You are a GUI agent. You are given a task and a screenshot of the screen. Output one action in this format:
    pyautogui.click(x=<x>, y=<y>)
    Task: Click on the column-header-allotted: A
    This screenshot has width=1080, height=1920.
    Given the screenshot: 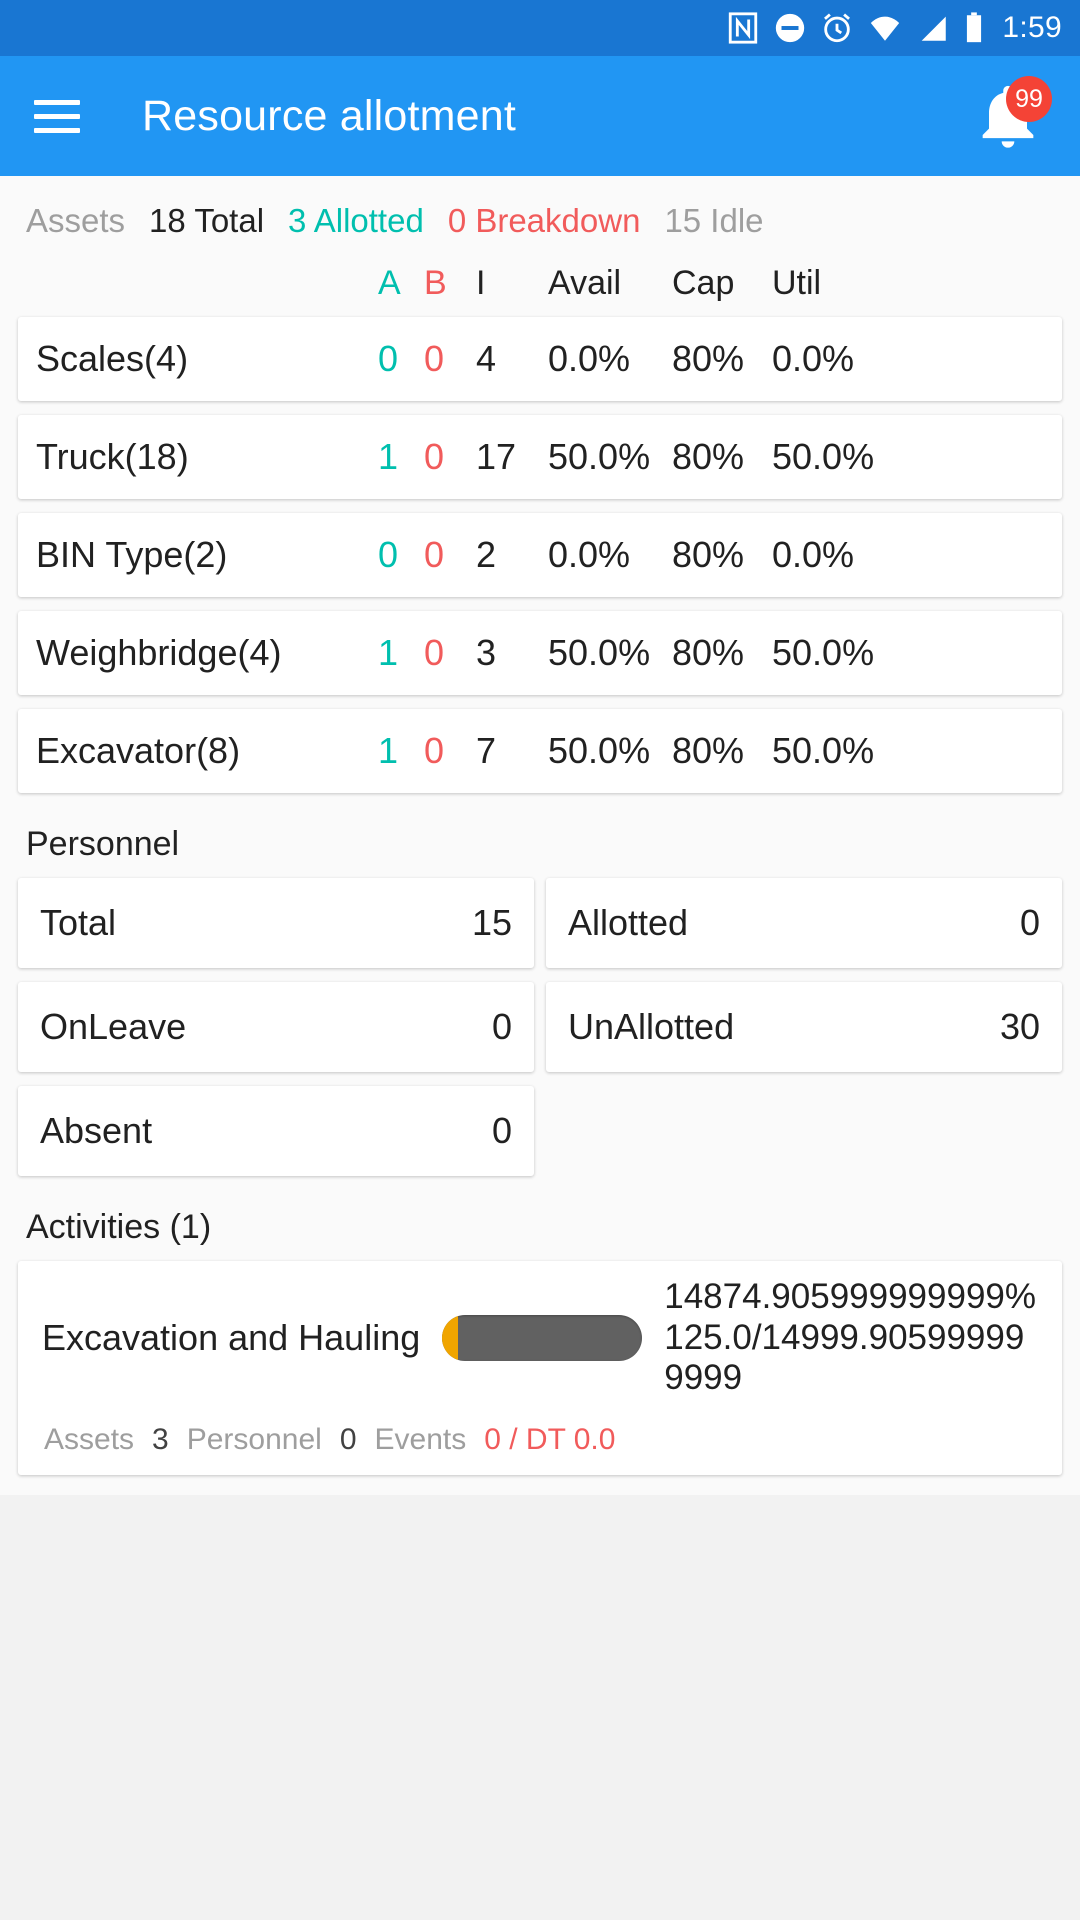 What is the action you would take?
    pyautogui.click(x=389, y=283)
    